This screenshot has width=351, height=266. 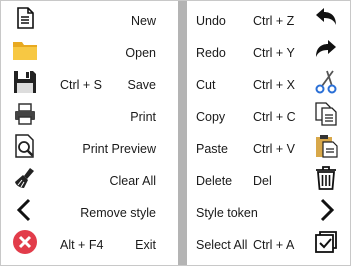 I want to click on menu-item-label: Style token, so click(x=227, y=213).